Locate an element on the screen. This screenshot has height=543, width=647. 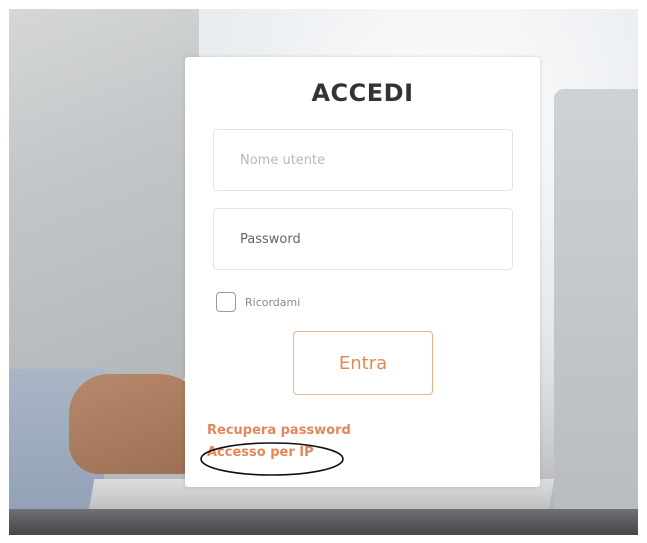
password-input is located at coordinates (363, 239).